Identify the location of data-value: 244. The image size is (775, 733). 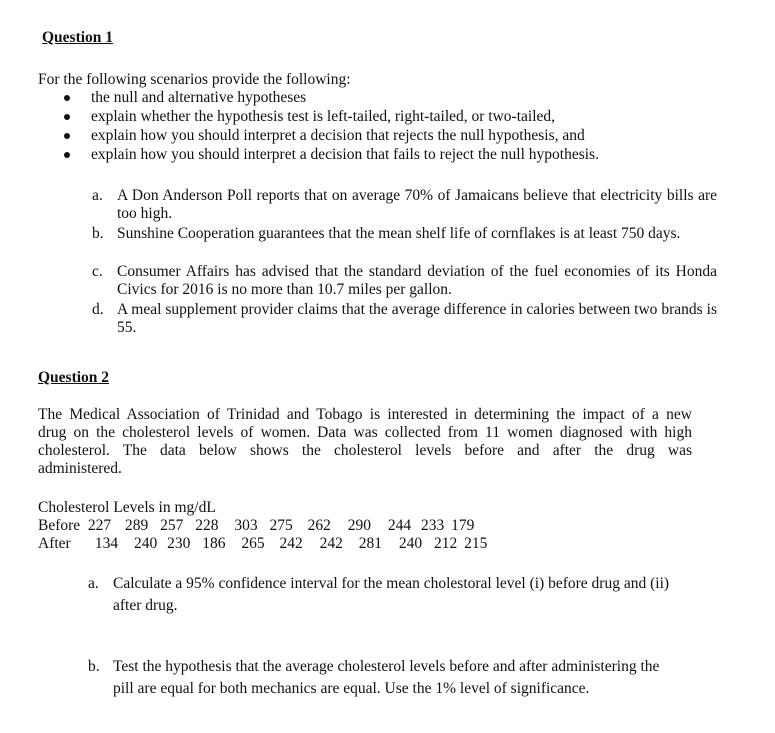
(399, 525).